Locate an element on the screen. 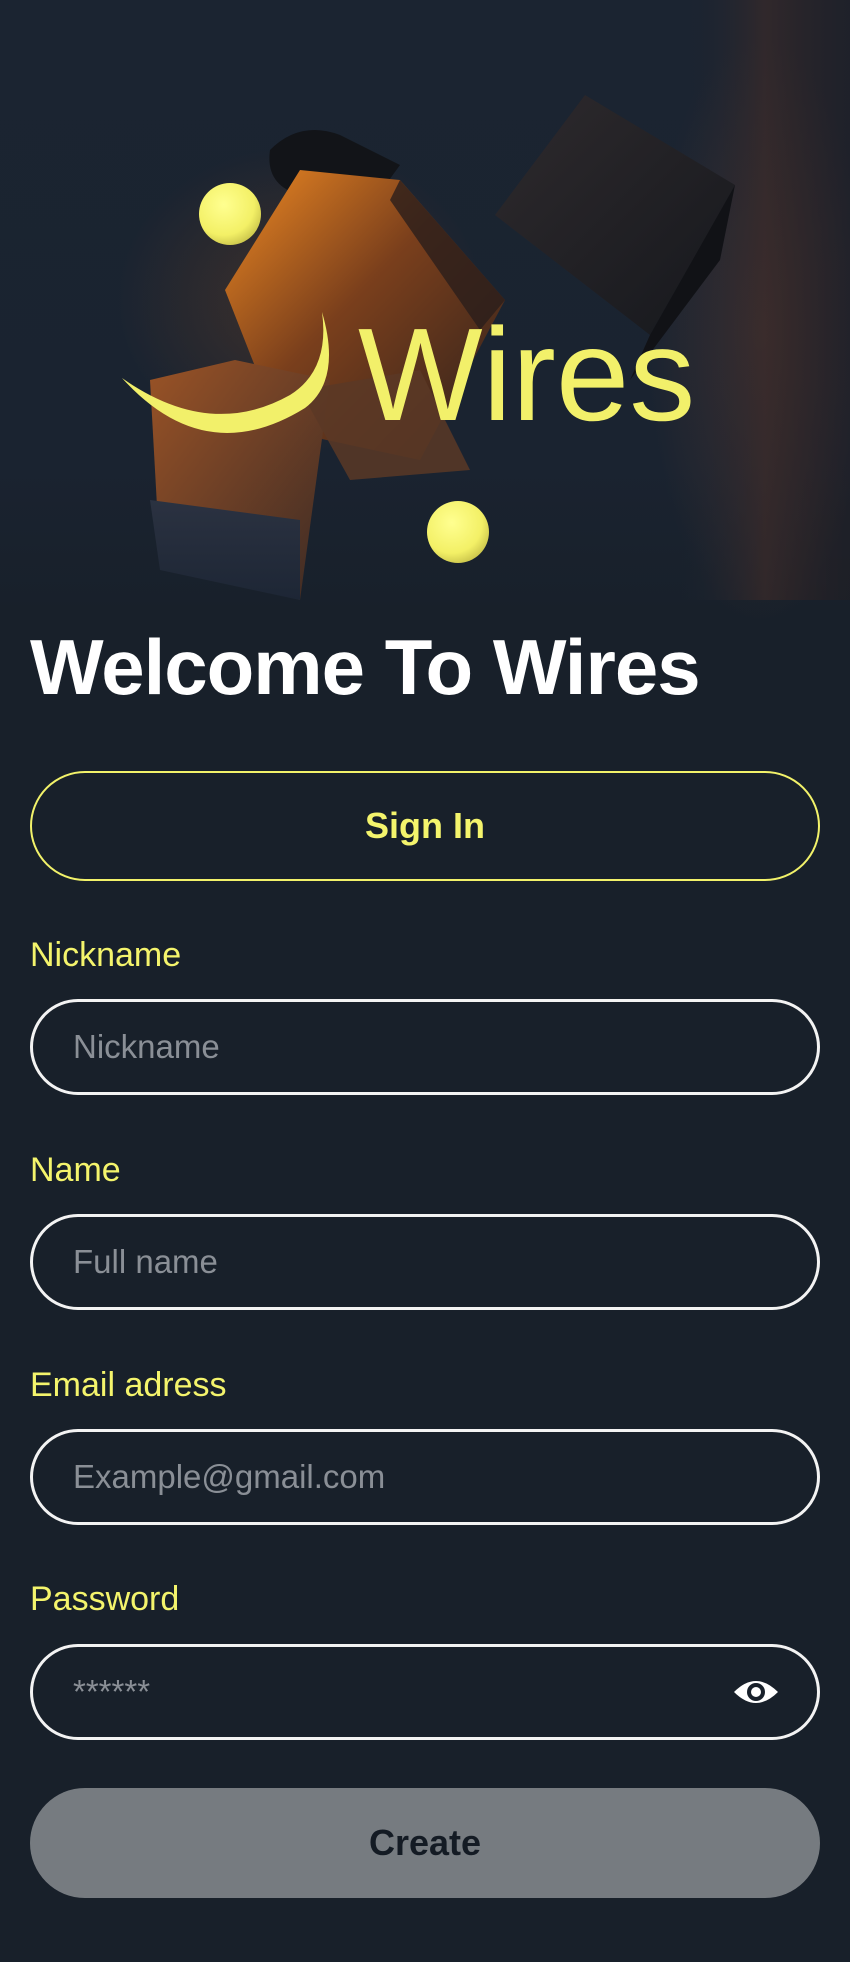 Image resolution: width=850 pixels, height=1962 pixels. password-visibility-toggle is located at coordinates (756, 1692).